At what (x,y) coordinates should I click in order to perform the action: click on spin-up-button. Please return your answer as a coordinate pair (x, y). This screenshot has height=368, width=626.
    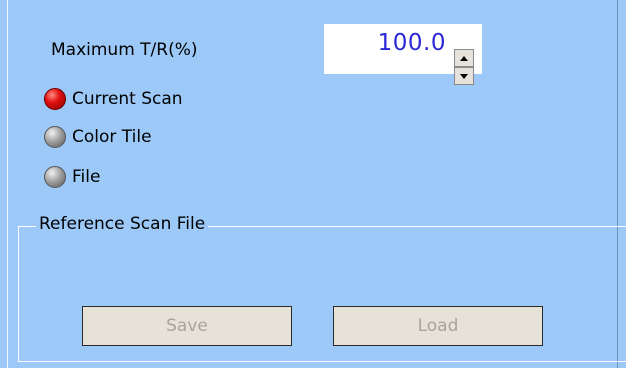
    Looking at the image, I should click on (464, 58).